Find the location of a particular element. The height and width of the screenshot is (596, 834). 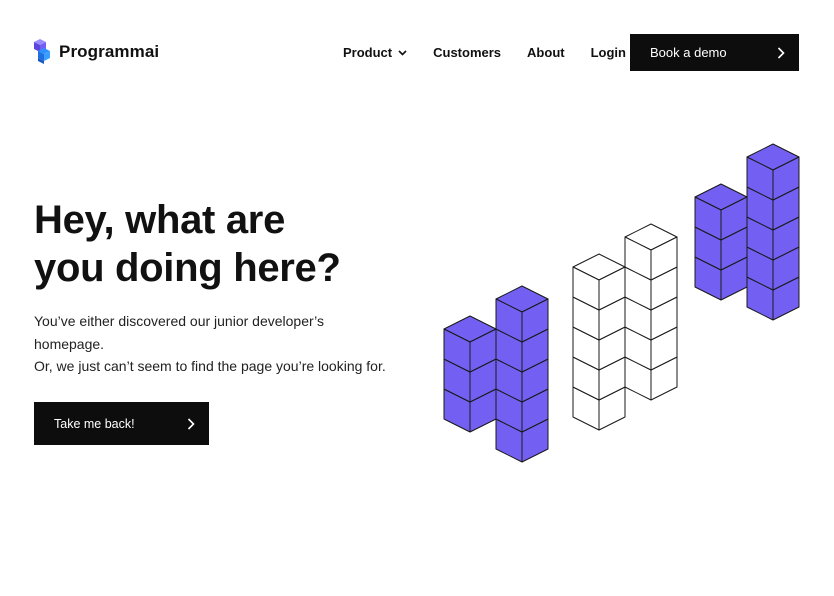

digit-four-left is located at coordinates (496, 374).